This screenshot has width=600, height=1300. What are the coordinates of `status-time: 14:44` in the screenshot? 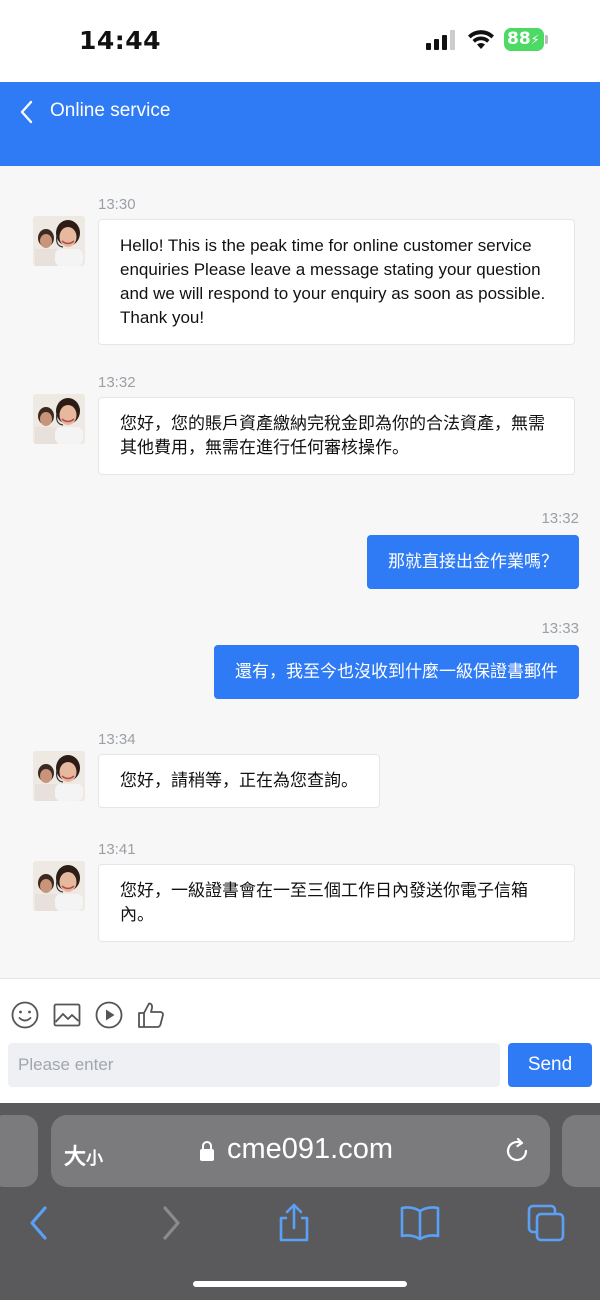 It's located at (120, 40).